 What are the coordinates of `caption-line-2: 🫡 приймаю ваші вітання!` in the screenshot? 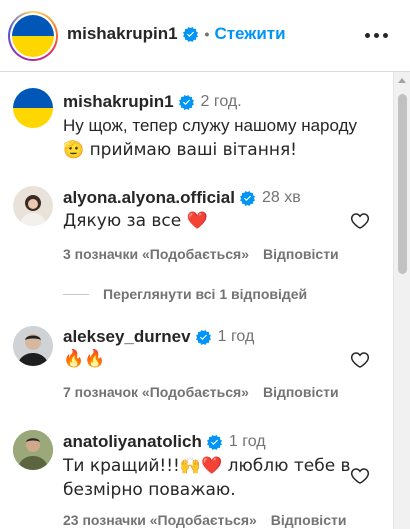 It's located at (180, 150).